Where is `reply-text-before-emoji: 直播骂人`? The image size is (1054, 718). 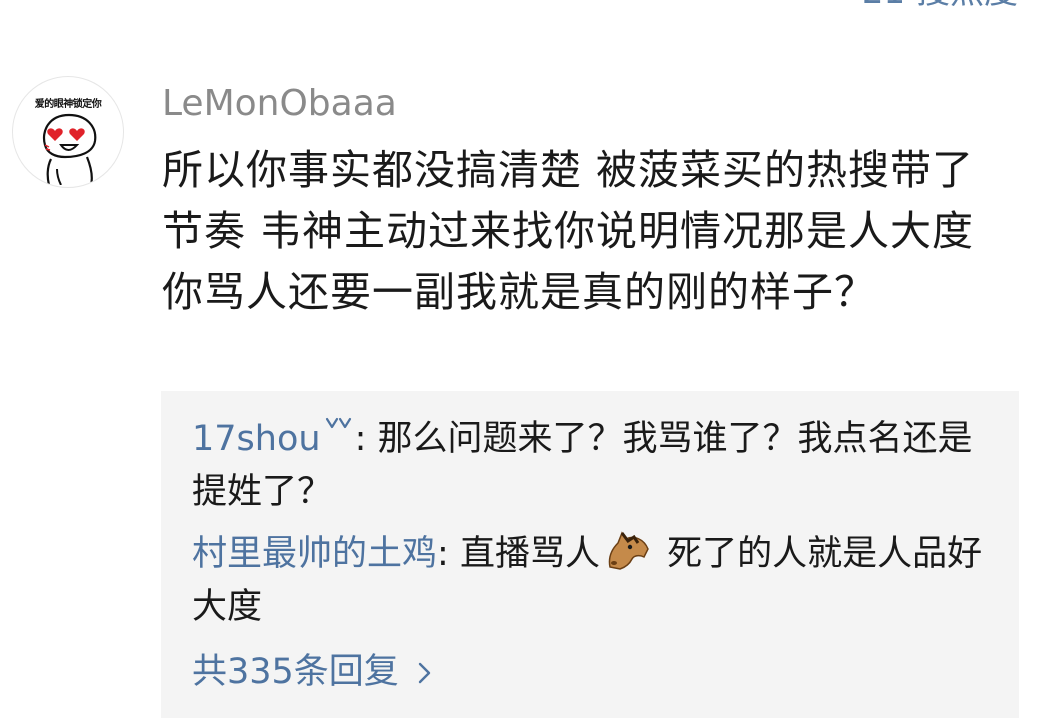 reply-text-before-emoji: 直播骂人 is located at coordinates (529, 554).